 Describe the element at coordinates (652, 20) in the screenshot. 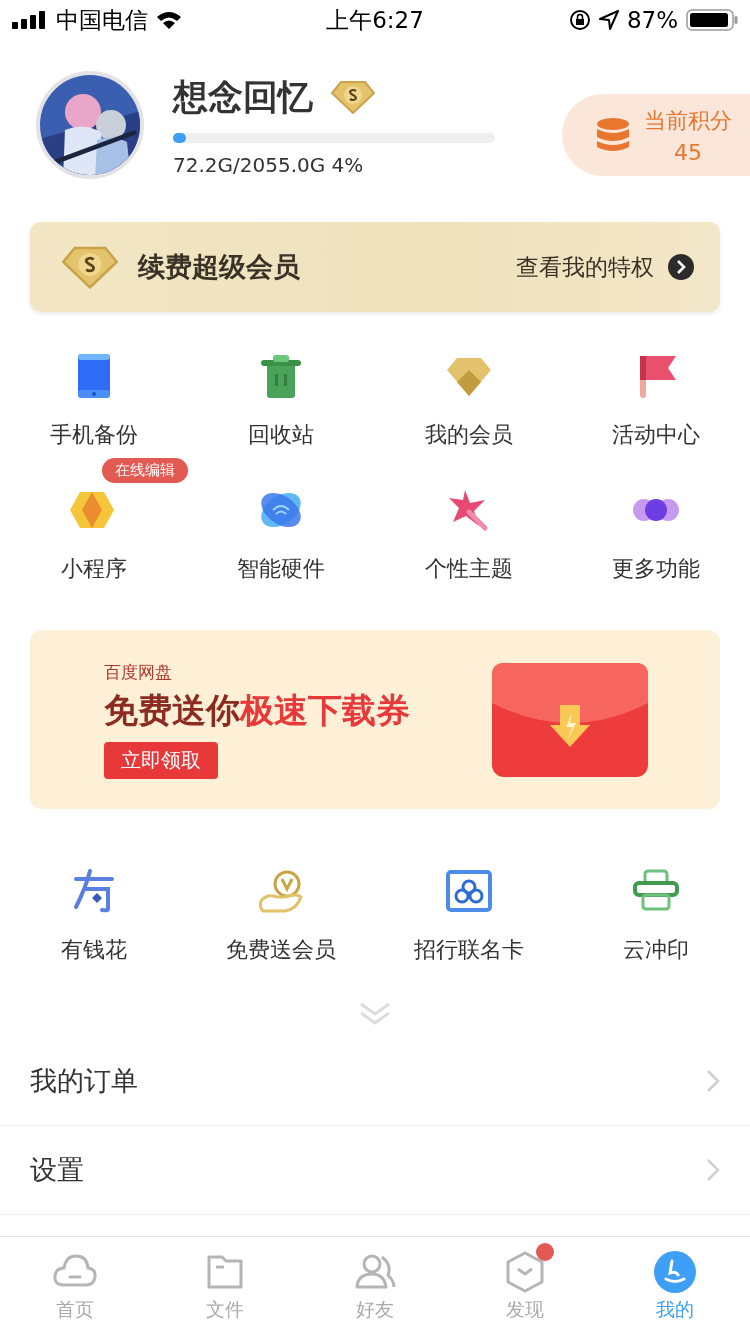

I see `battery-percent: 87%` at that location.